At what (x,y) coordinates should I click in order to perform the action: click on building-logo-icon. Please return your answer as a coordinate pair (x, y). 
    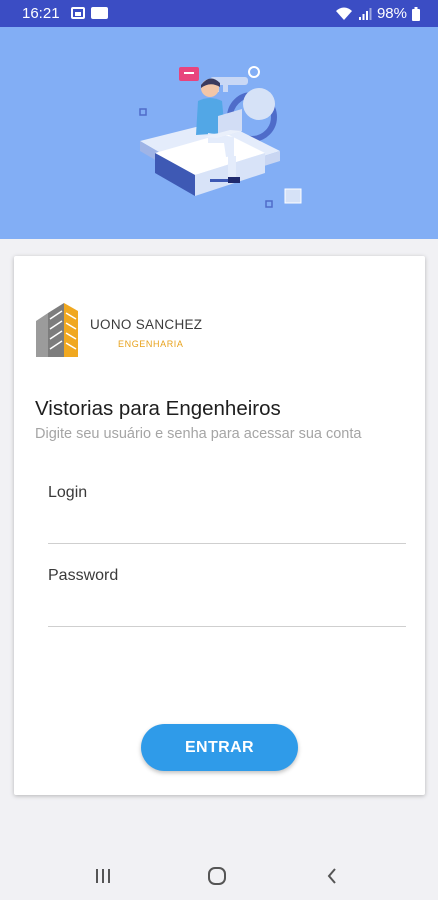
    Looking at the image, I should click on (57, 330).